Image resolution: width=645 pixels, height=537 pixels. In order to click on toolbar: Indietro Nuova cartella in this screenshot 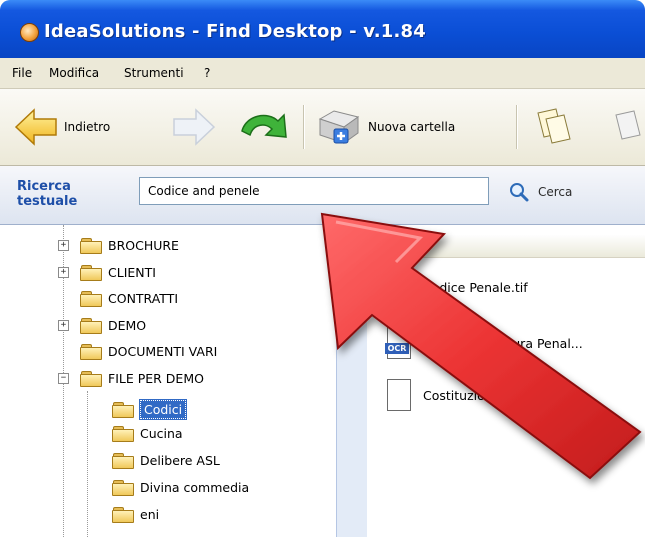, I will do `click(322, 127)`.